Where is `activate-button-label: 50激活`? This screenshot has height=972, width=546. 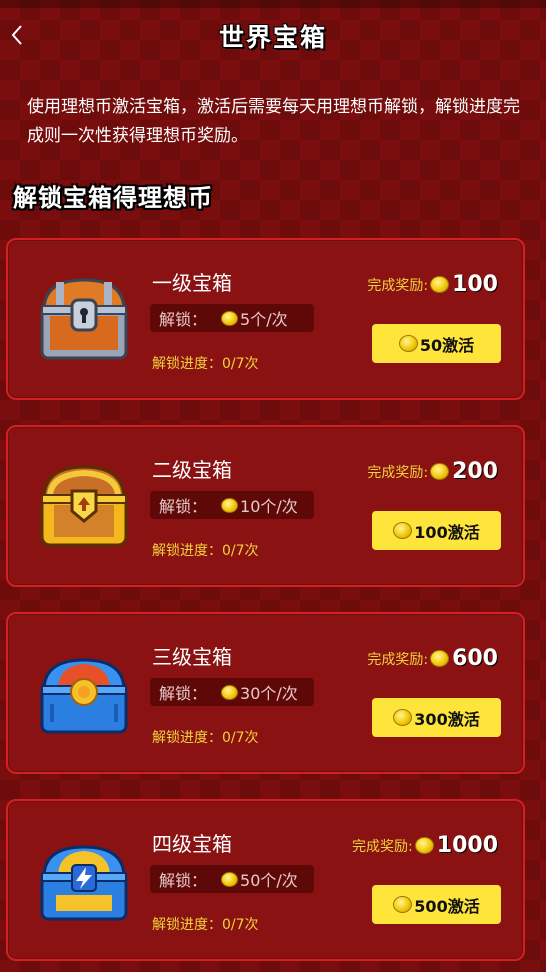
activate-button-label: 50激活 is located at coordinates (447, 345).